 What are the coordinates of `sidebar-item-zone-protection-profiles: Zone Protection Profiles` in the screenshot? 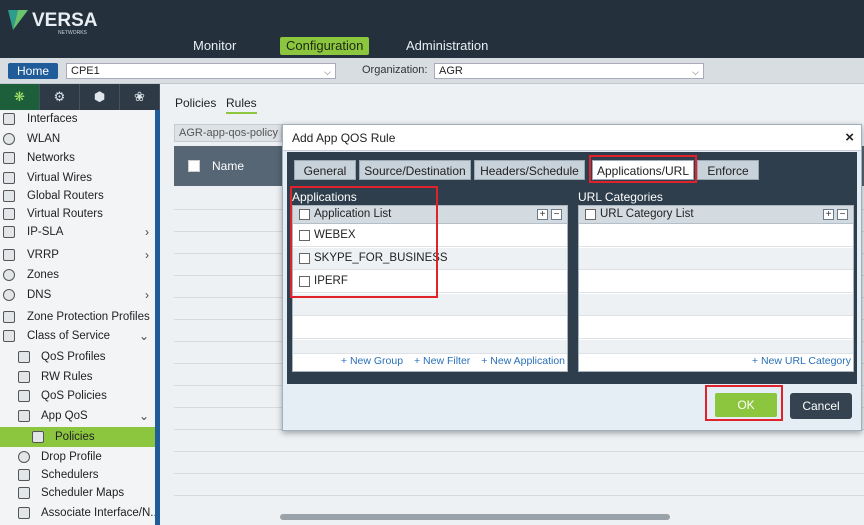 It's located at (77, 317).